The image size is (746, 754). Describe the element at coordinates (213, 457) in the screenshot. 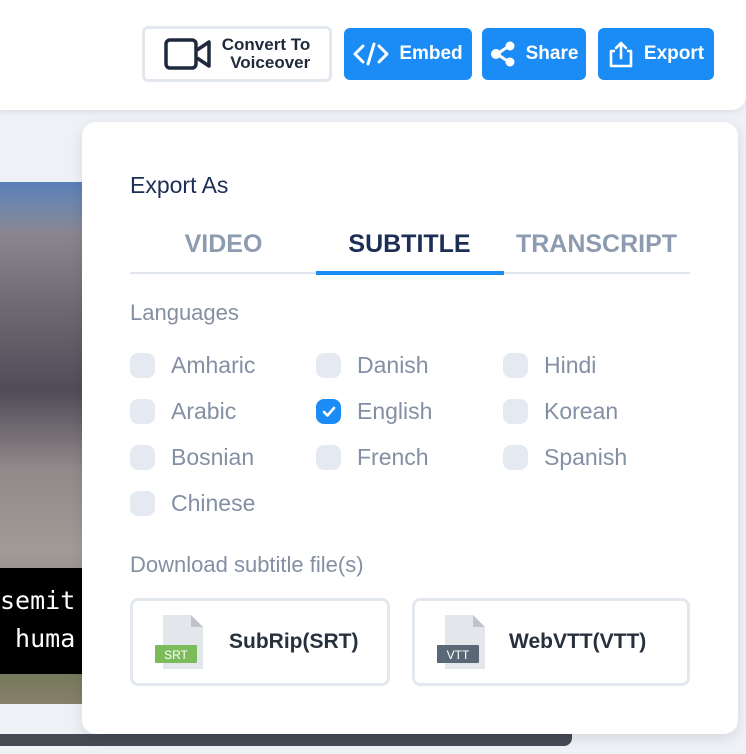

I see `language-label: Bosnian` at that location.